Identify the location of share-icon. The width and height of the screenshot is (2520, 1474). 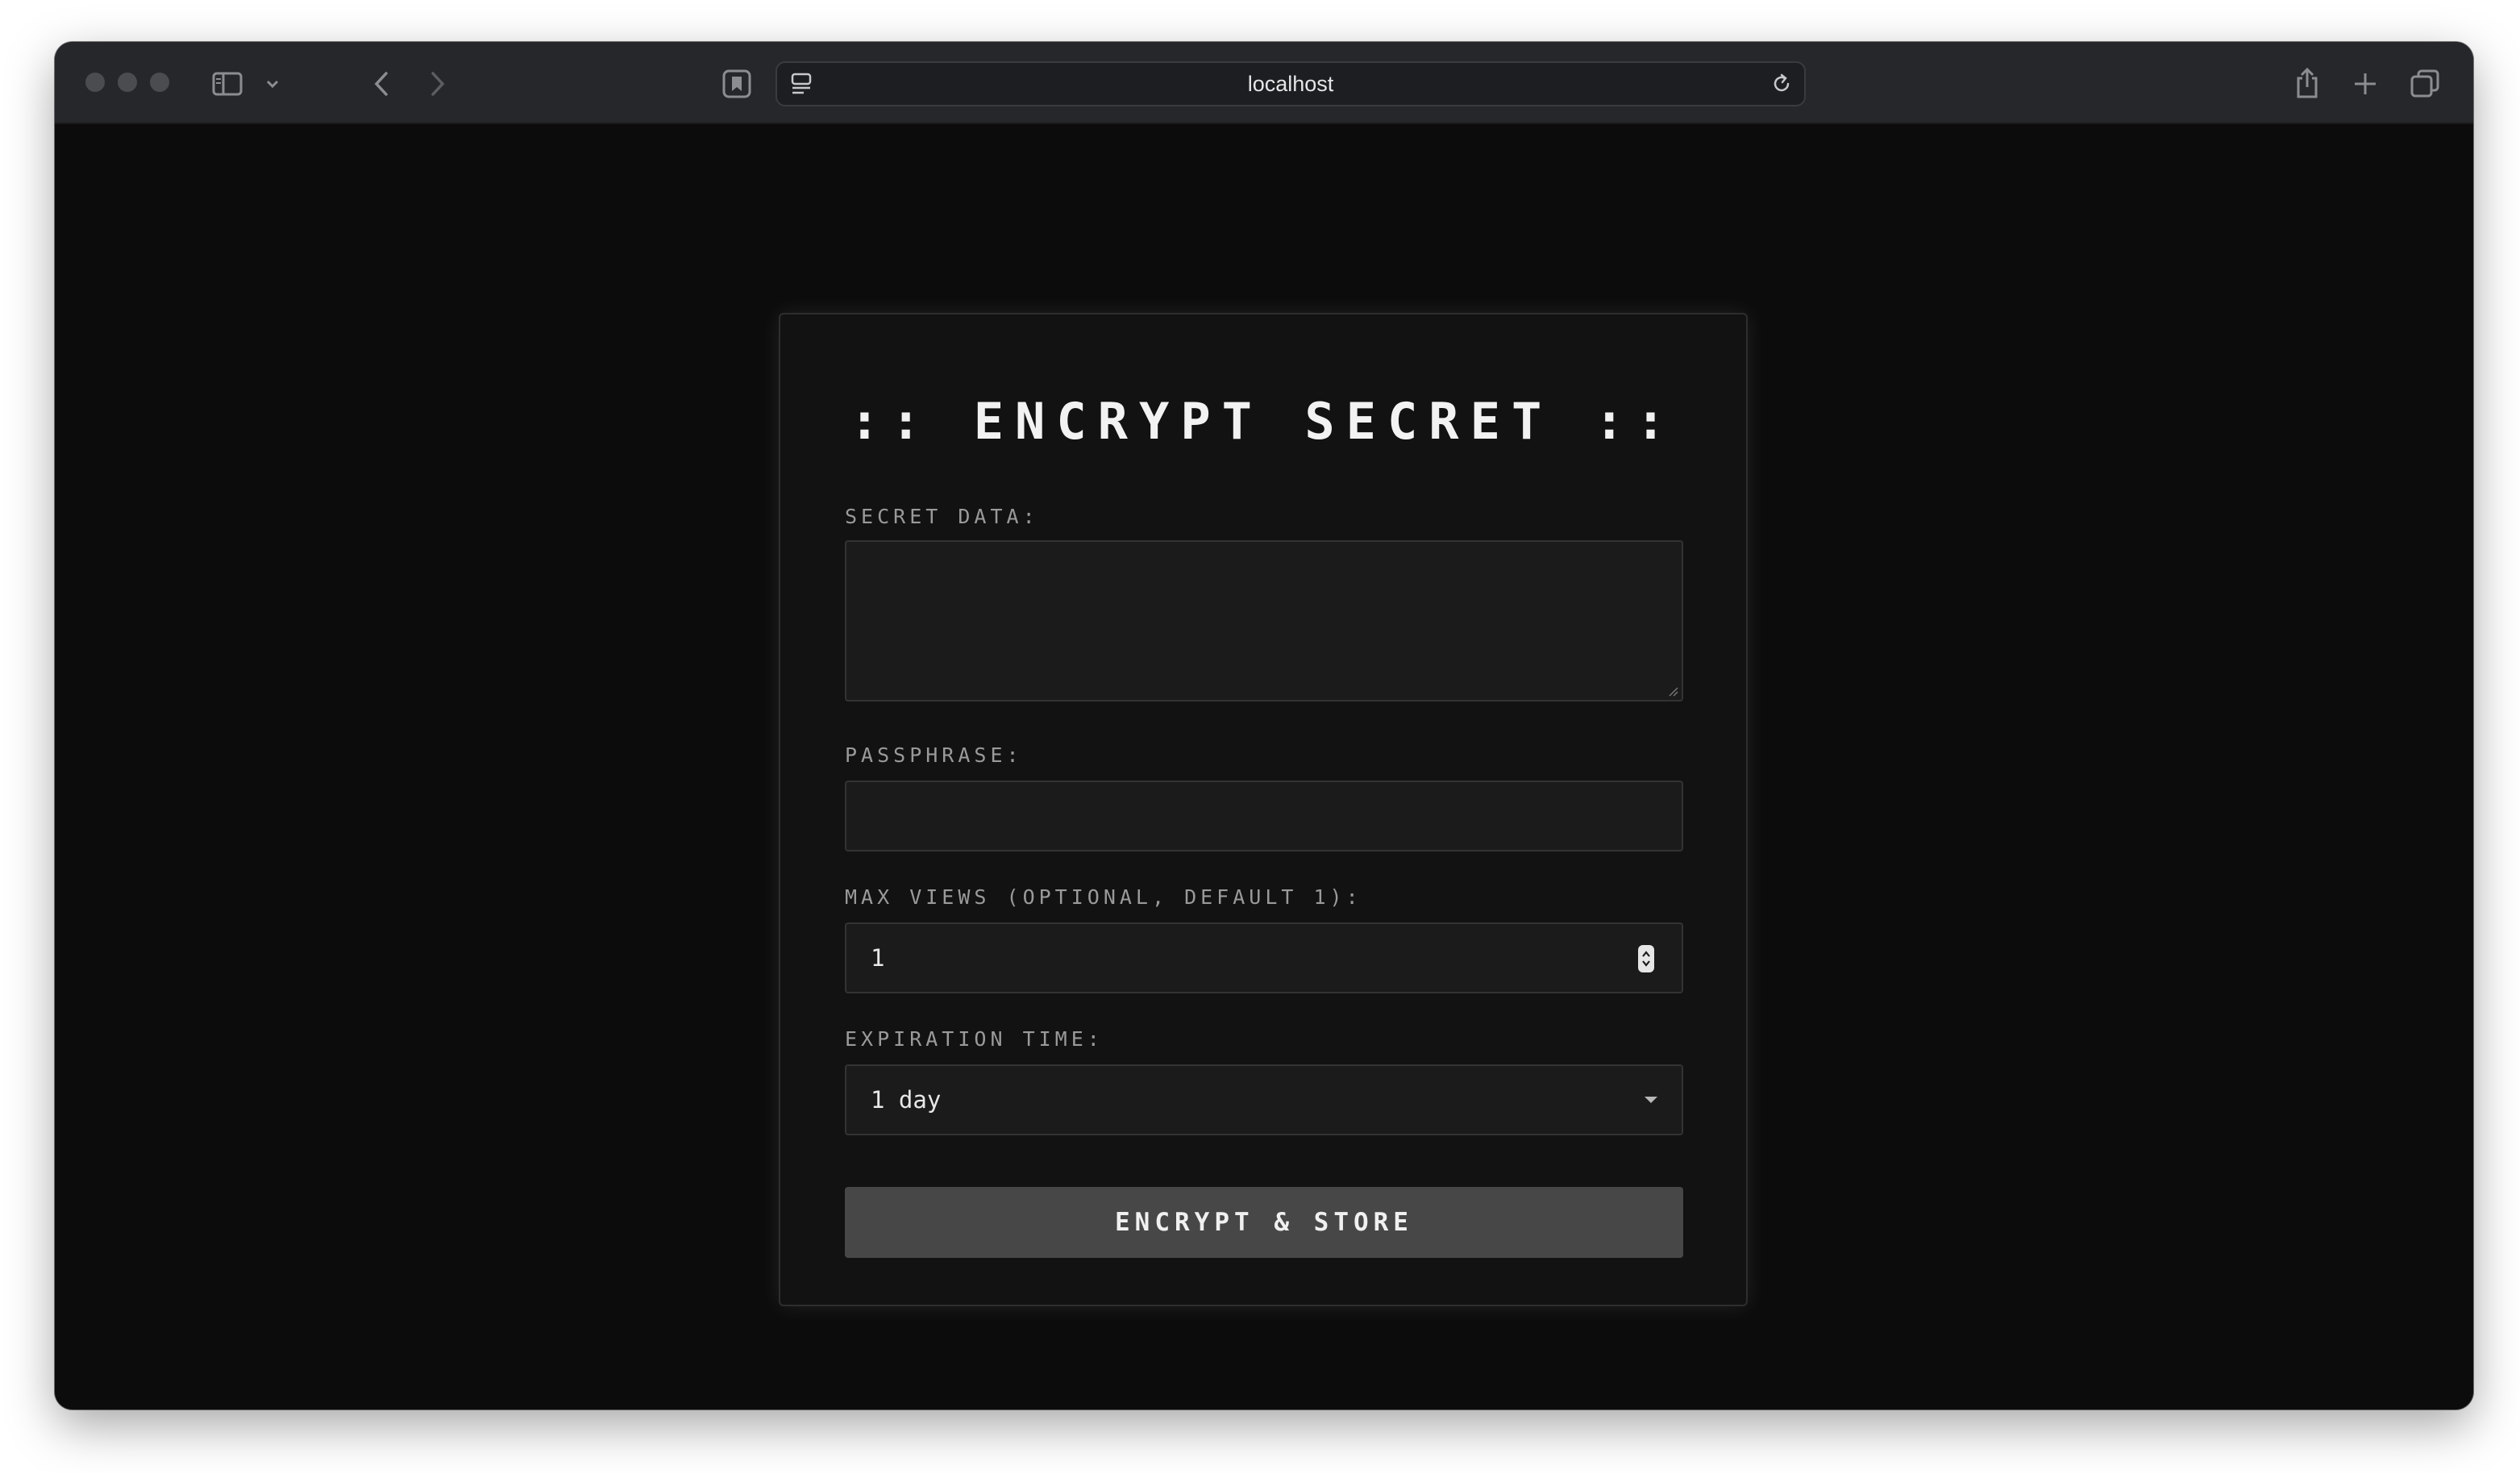
(2307, 83).